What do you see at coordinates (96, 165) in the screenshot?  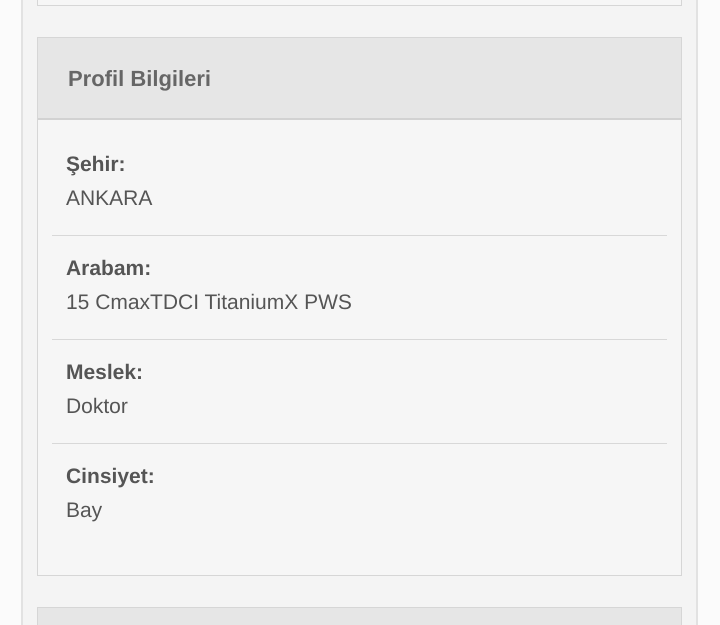 I see `field-label: Şehir:` at bounding box center [96, 165].